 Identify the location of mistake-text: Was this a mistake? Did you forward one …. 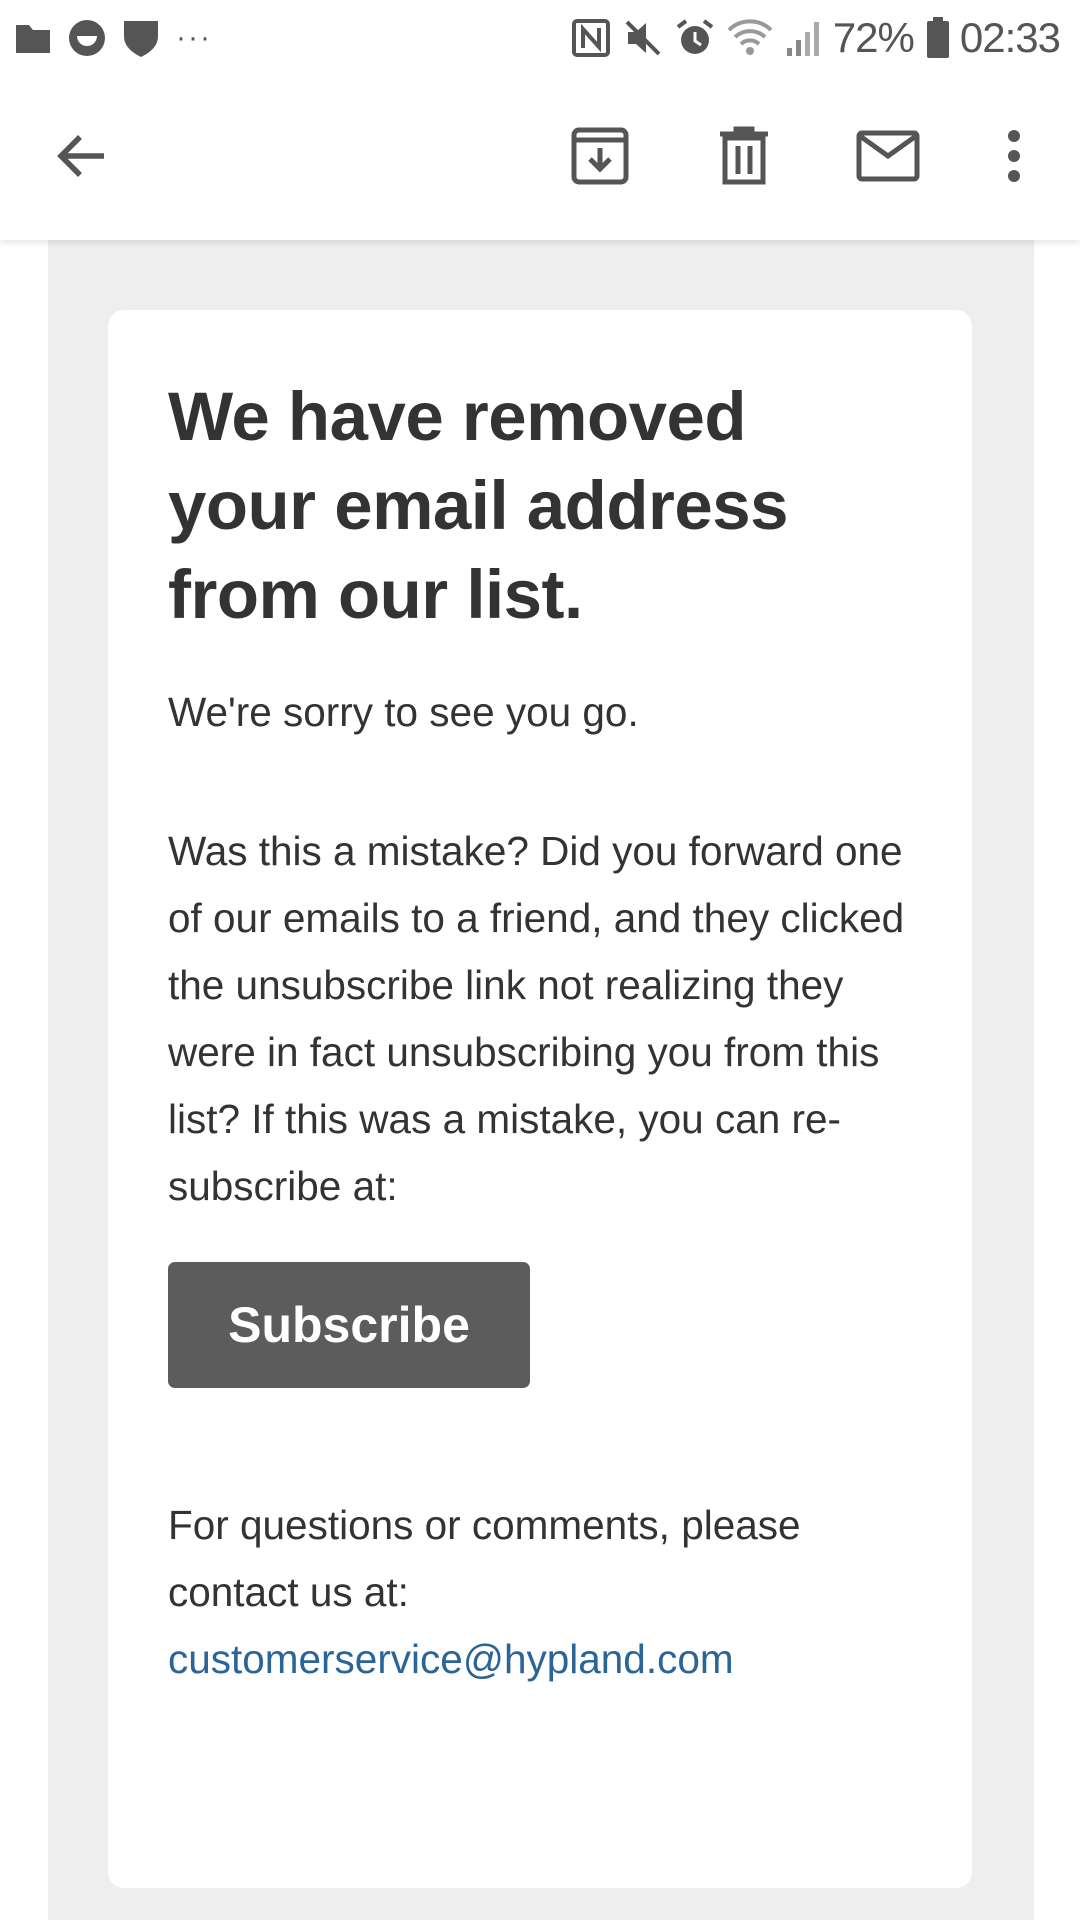
(536, 1018).